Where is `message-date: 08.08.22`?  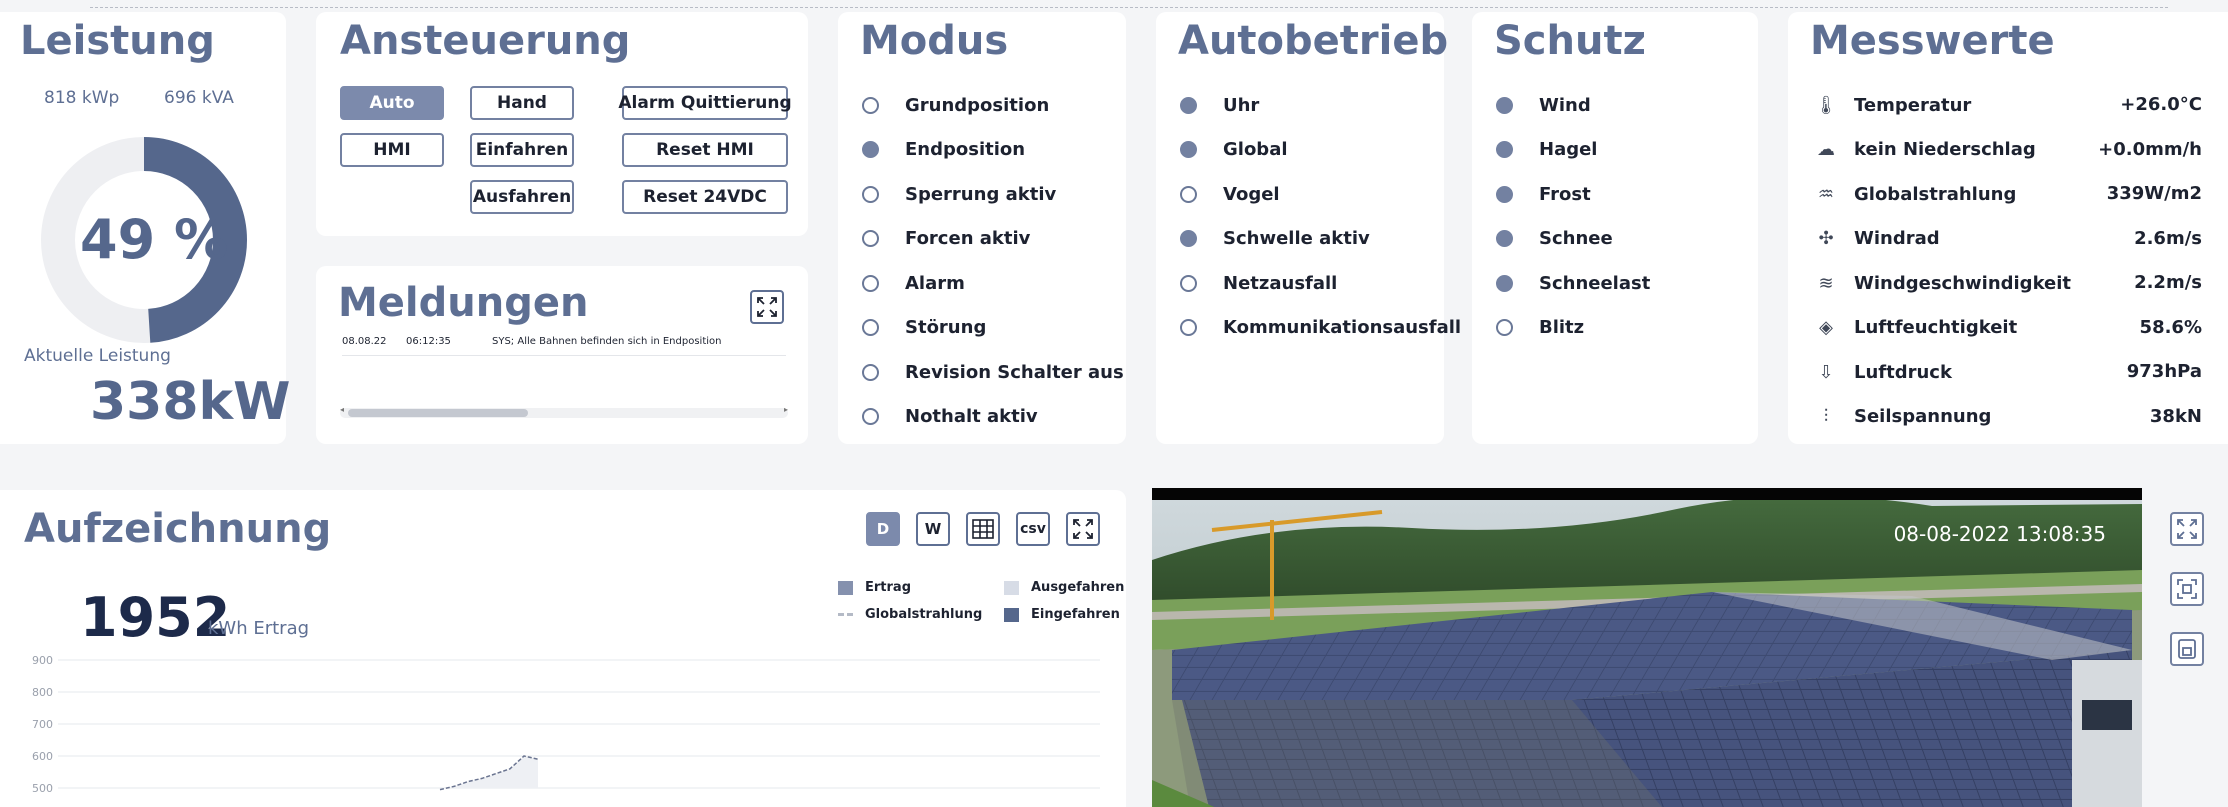 message-date: 08.08.22 is located at coordinates (364, 341).